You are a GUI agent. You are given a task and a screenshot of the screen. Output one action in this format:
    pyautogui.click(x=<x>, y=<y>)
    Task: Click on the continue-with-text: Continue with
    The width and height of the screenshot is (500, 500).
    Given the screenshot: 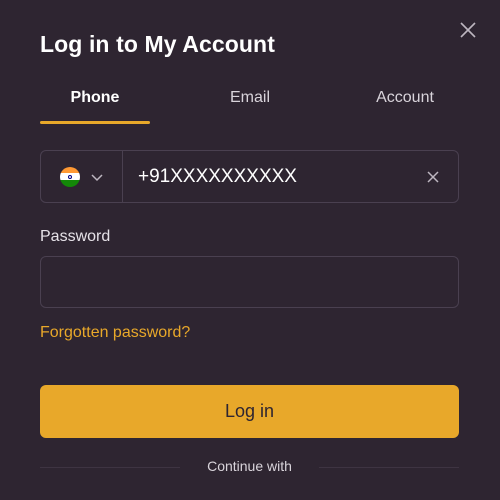 What is the action you would take?
    pyautogui.click(x=249, y=466)
    